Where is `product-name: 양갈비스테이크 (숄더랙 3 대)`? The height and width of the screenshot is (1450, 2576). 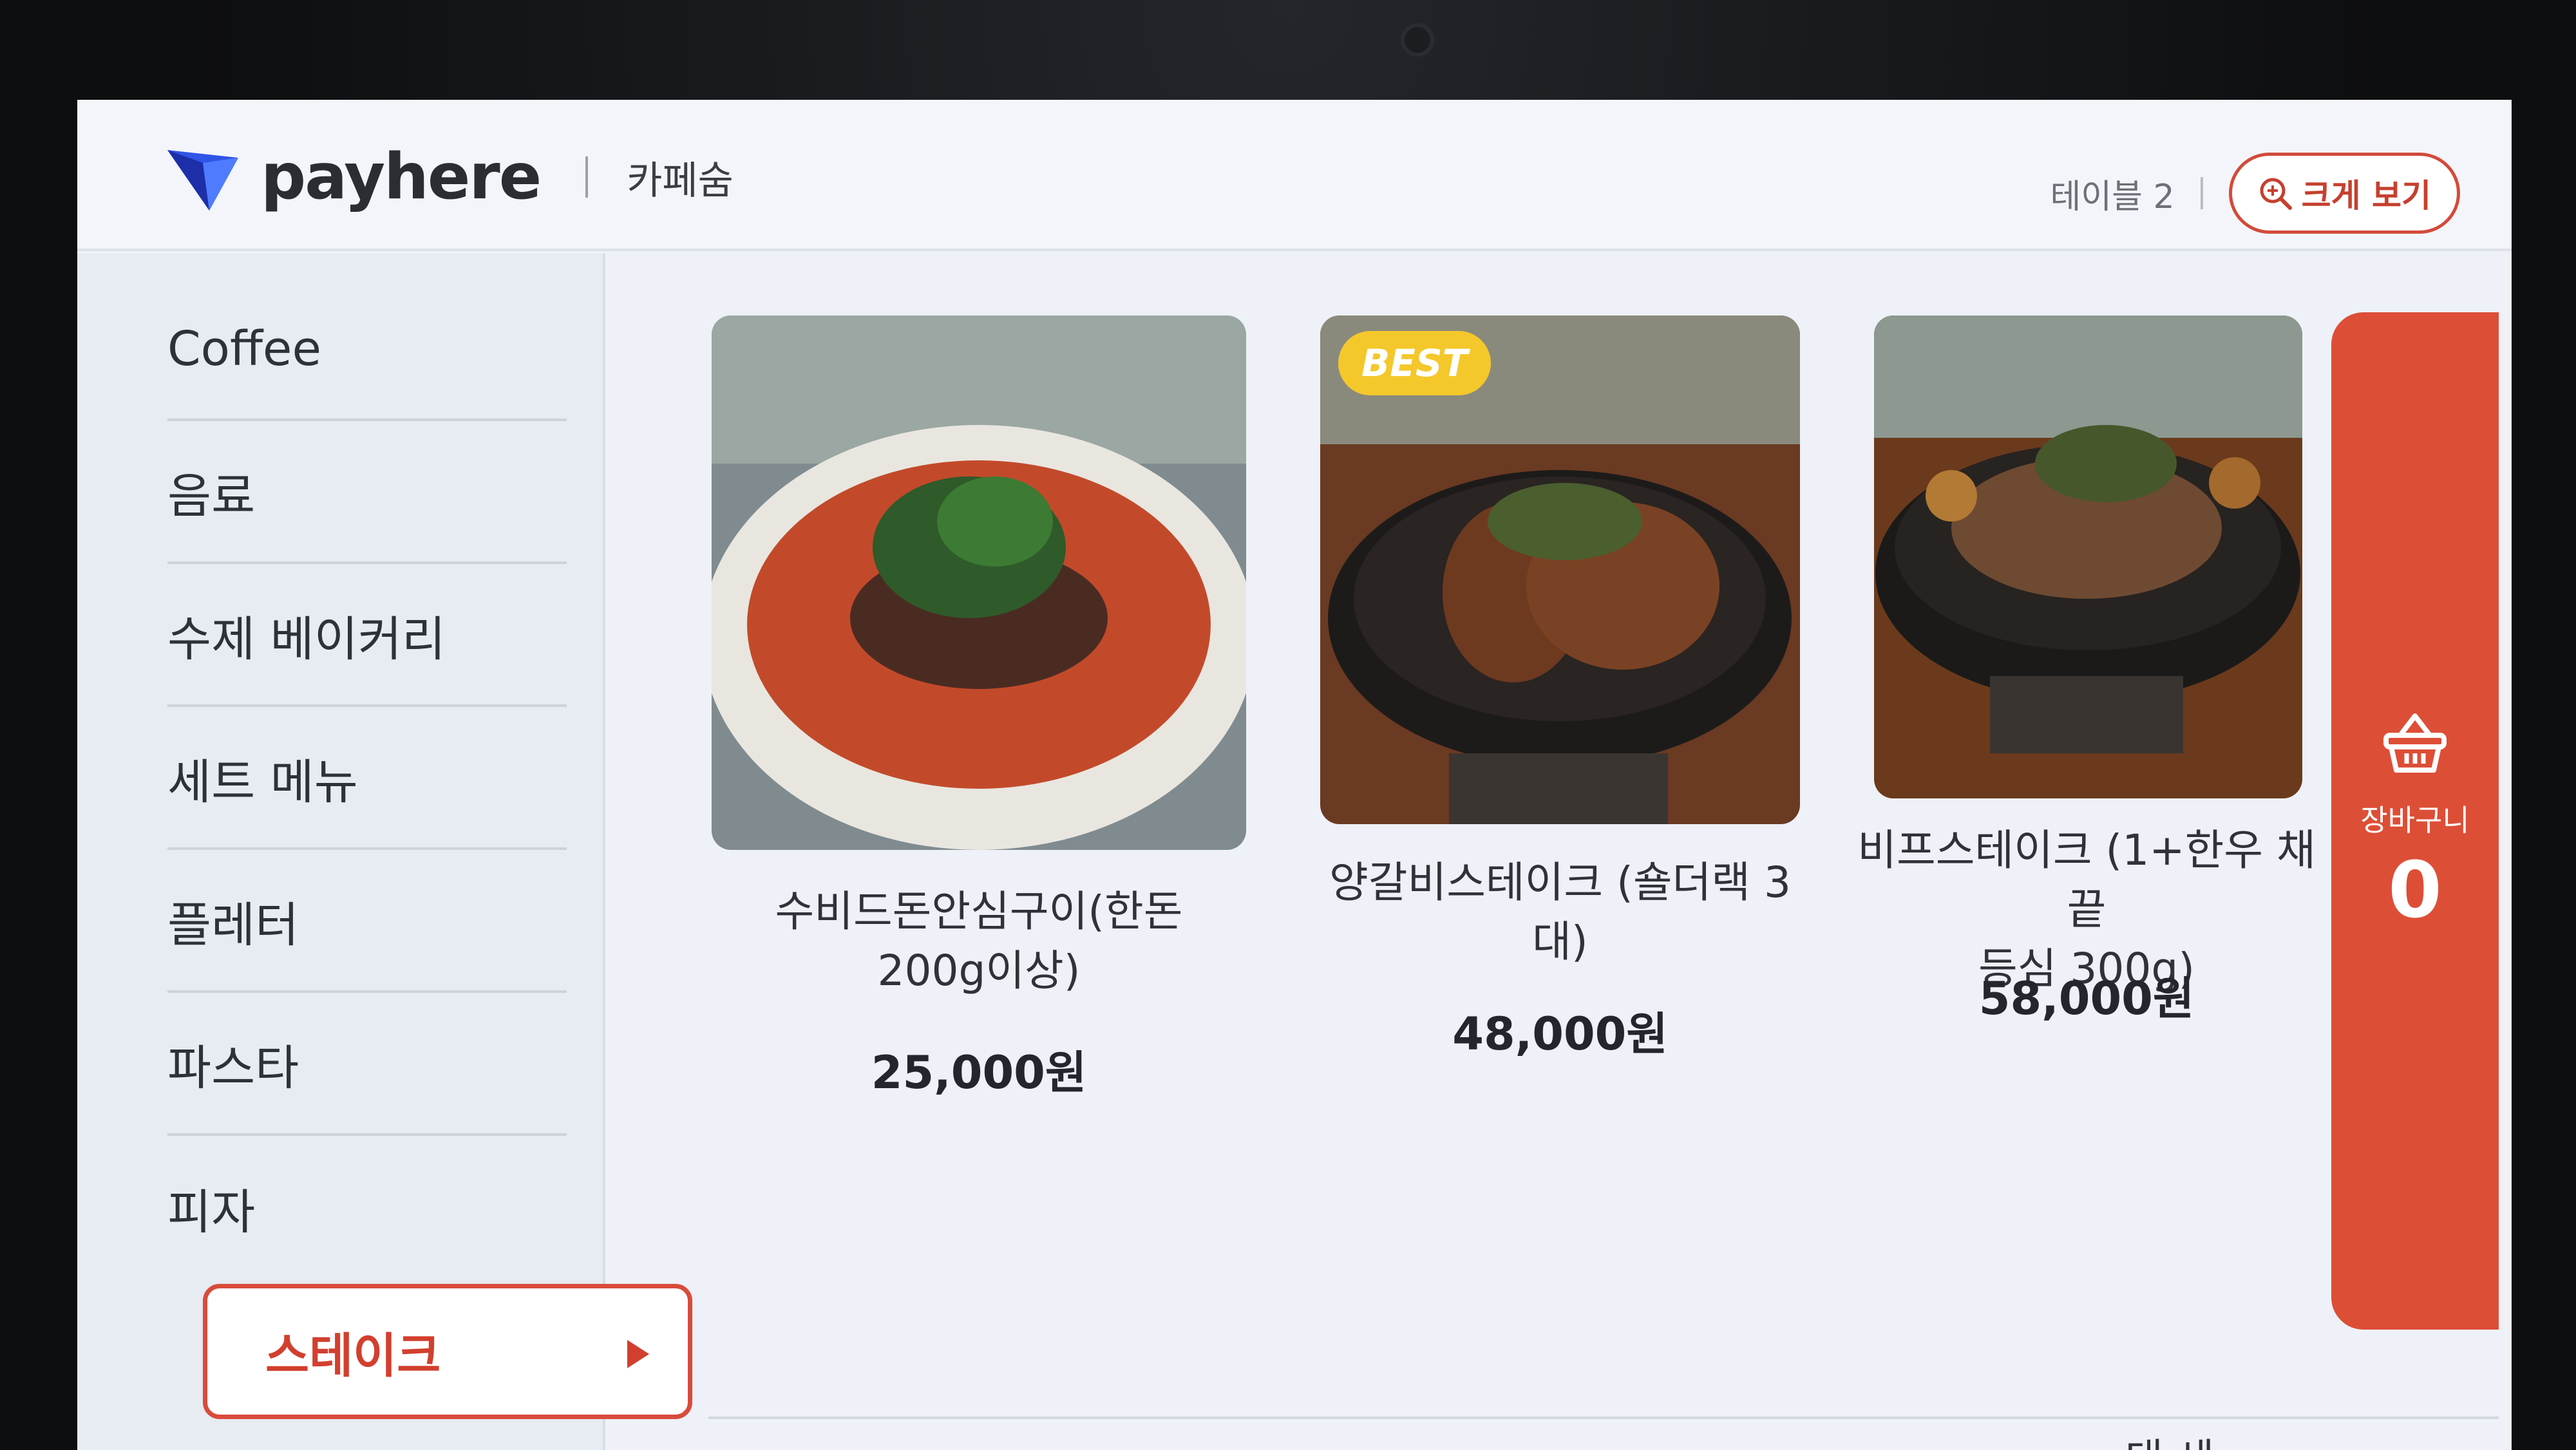
product-name: 양갈비스테이크 (숄더랙 3 대) is located at coordinates (1560, 912).